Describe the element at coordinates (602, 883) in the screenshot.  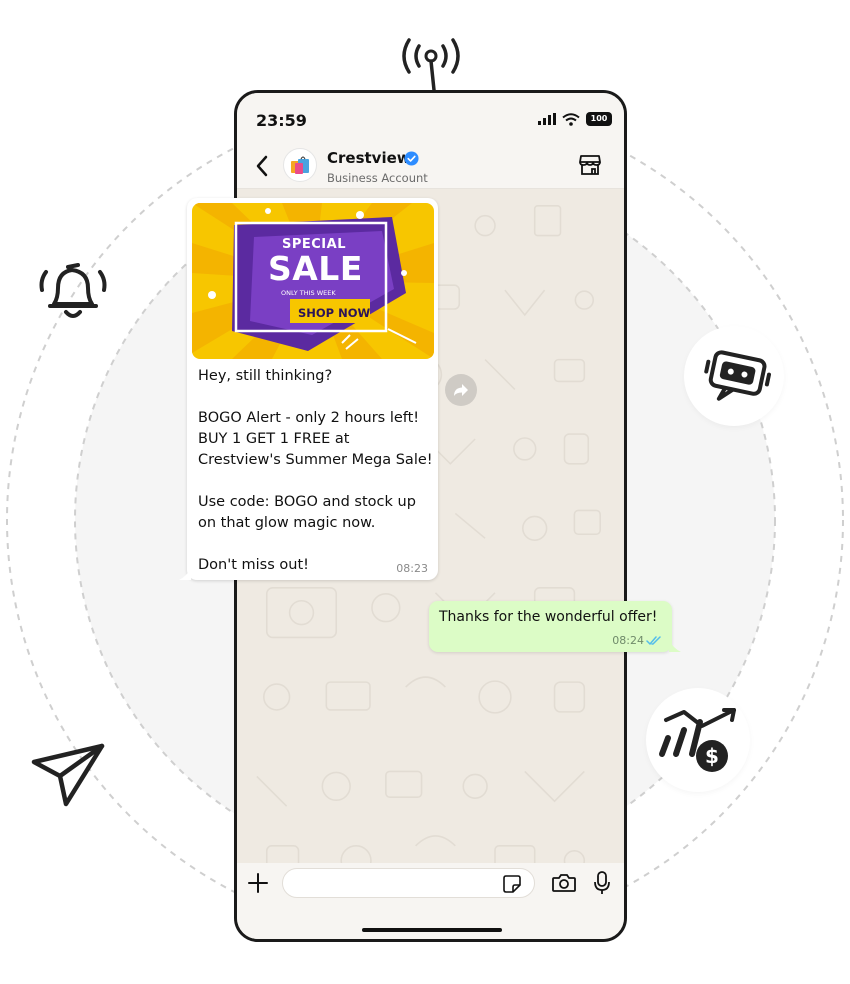
I see `mic-icon` at that location.